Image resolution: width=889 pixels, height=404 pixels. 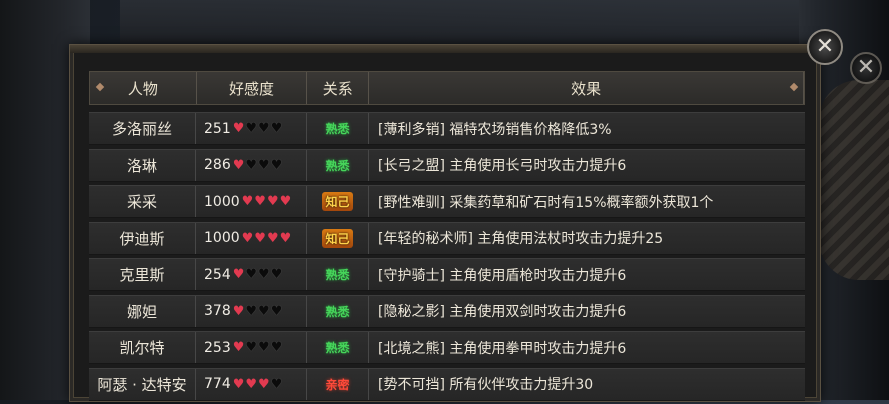 What do you see at coordinates (825, 47) in the screenshot?
I see `close-button: ✕` at bounding box center [825, 47].